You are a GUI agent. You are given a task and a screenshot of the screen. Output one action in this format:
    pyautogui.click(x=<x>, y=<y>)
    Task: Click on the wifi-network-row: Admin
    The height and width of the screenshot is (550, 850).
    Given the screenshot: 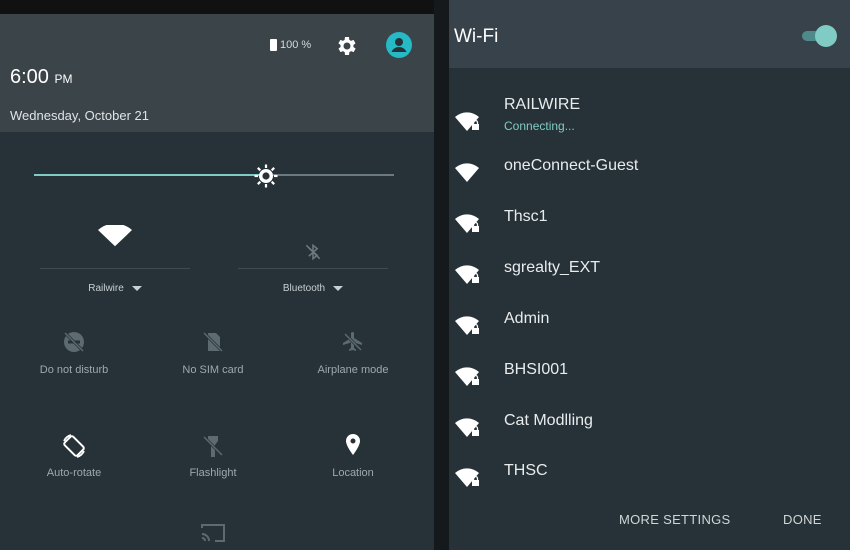 What is the action you would take?
    pyautogui.click(x=649, y=332)
    